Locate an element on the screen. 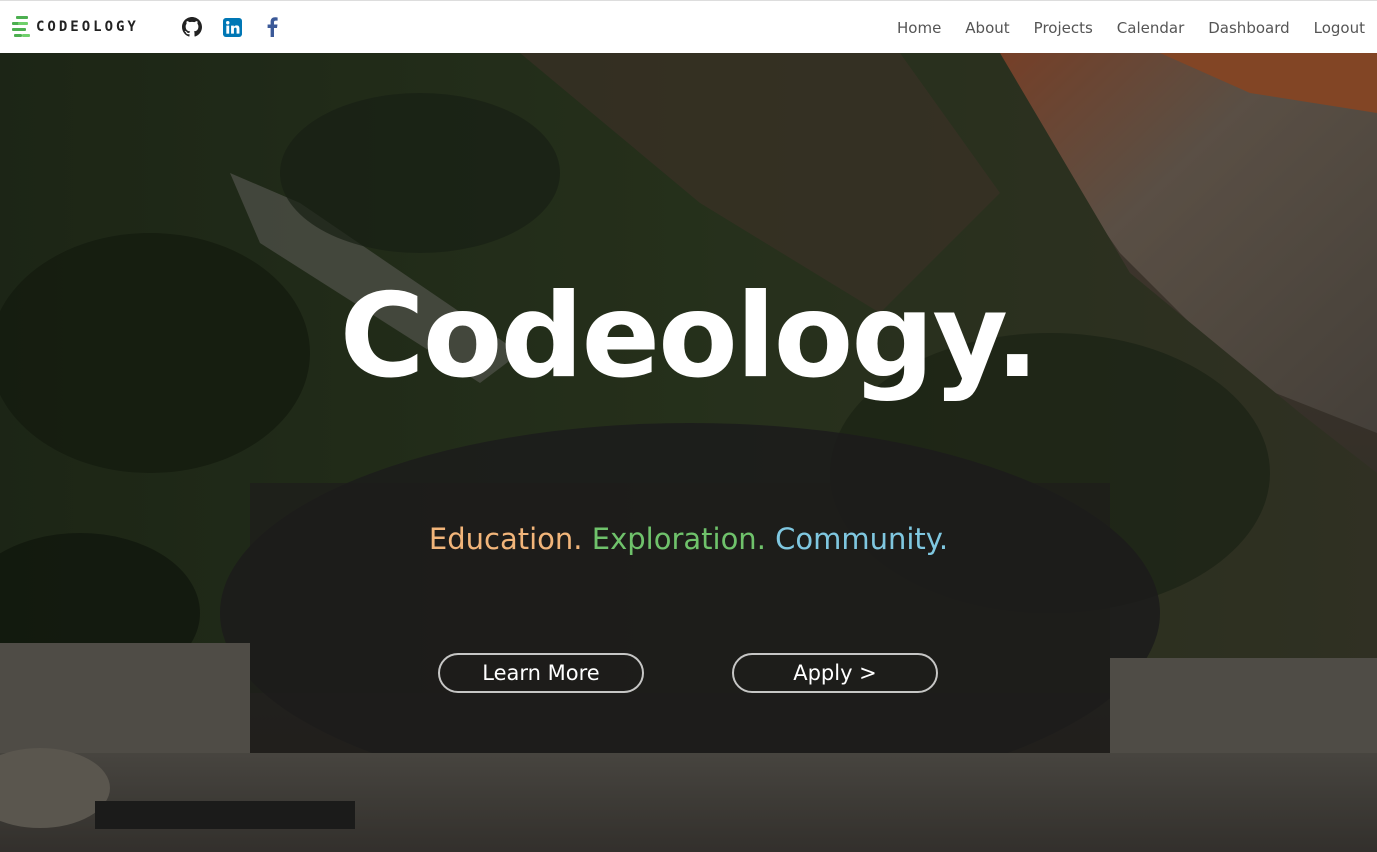 Image resolution: width=1377 pixels, height=852 pixels. hero-tagline: Education. Exploration. Community. is located at coordinates (688, 539).